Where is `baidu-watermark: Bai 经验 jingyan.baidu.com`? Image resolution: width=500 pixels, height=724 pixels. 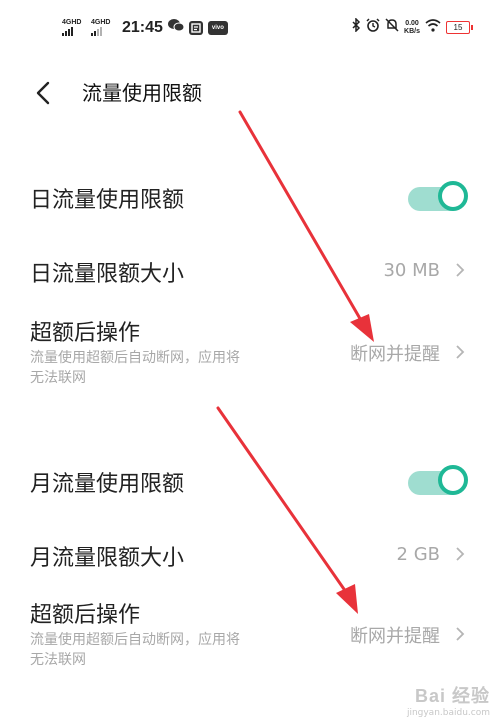
baidu-watermark: Bai 经验 jingyan.baidu.com is located at coordinates (448, 700).